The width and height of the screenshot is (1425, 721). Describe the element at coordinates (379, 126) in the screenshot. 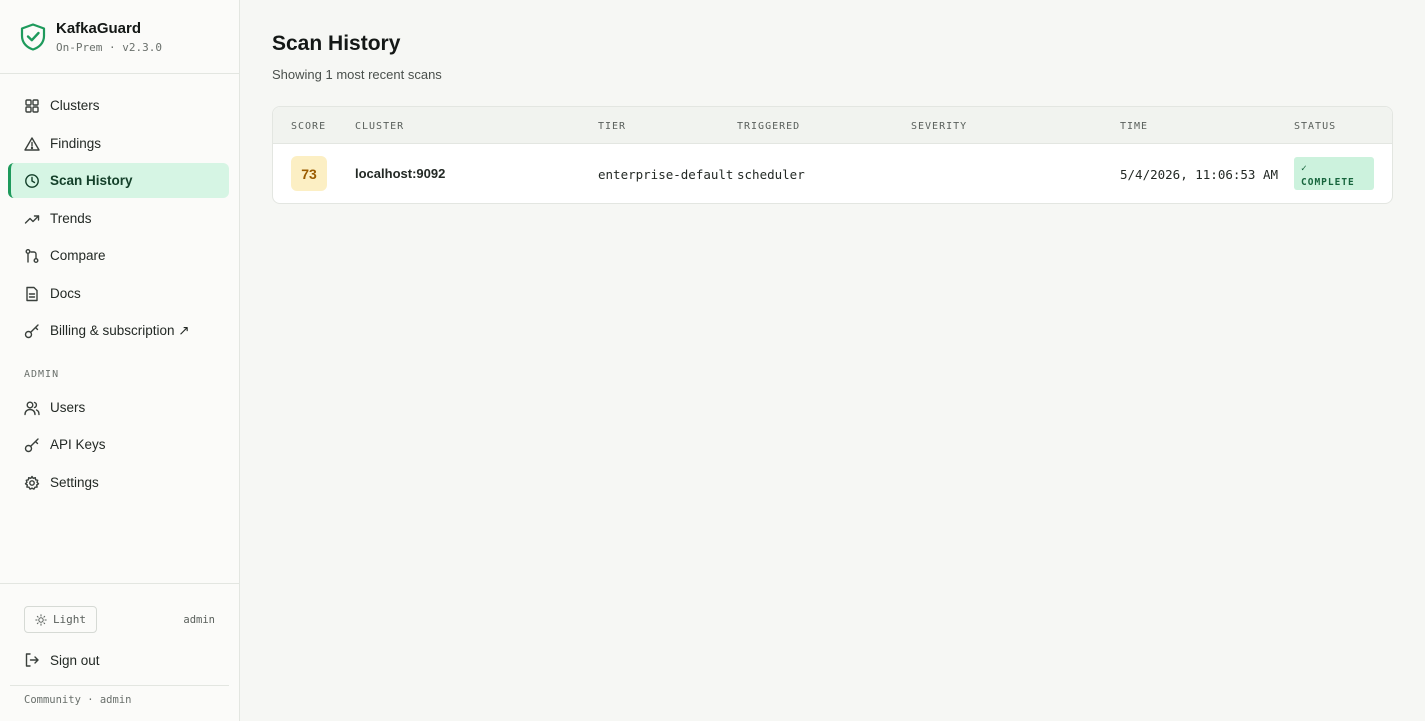

I see `column-header-cluster: CLUSTER` at that location.